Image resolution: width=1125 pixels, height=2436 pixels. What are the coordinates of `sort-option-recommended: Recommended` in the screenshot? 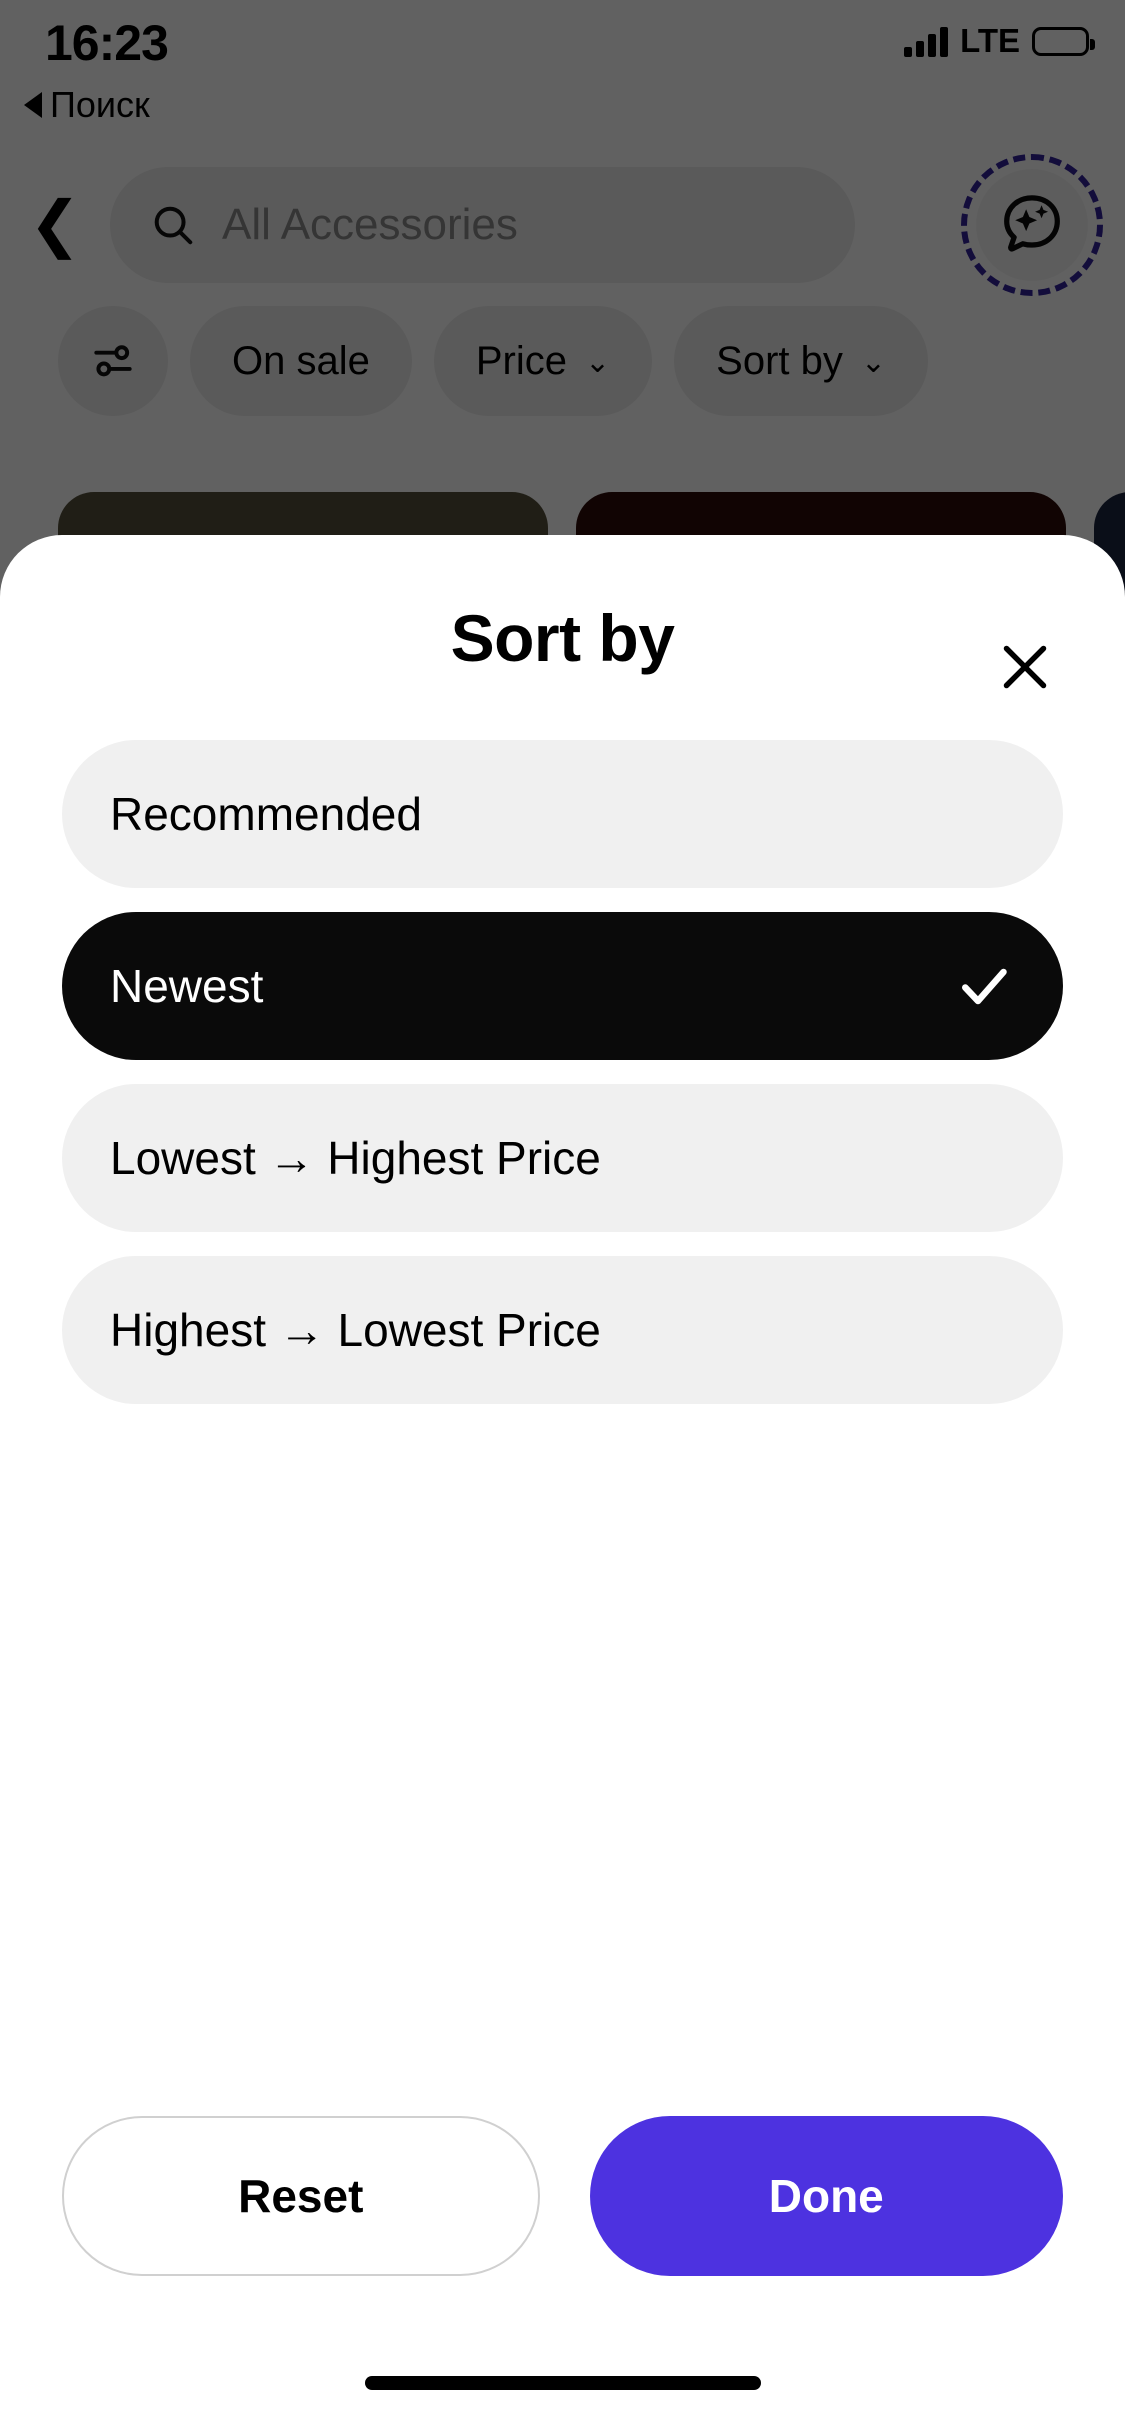 It's located at (562, 814).